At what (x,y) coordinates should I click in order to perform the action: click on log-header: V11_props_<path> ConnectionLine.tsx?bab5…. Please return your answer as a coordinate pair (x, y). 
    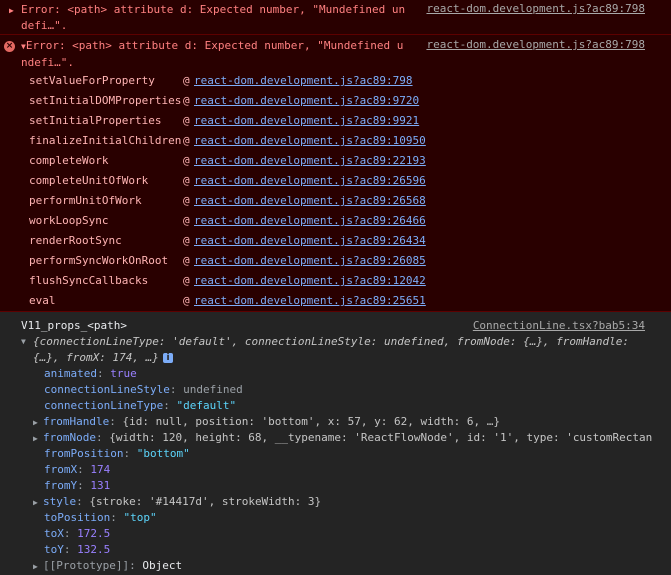
    Looking at the image, I should click on (335, 326).